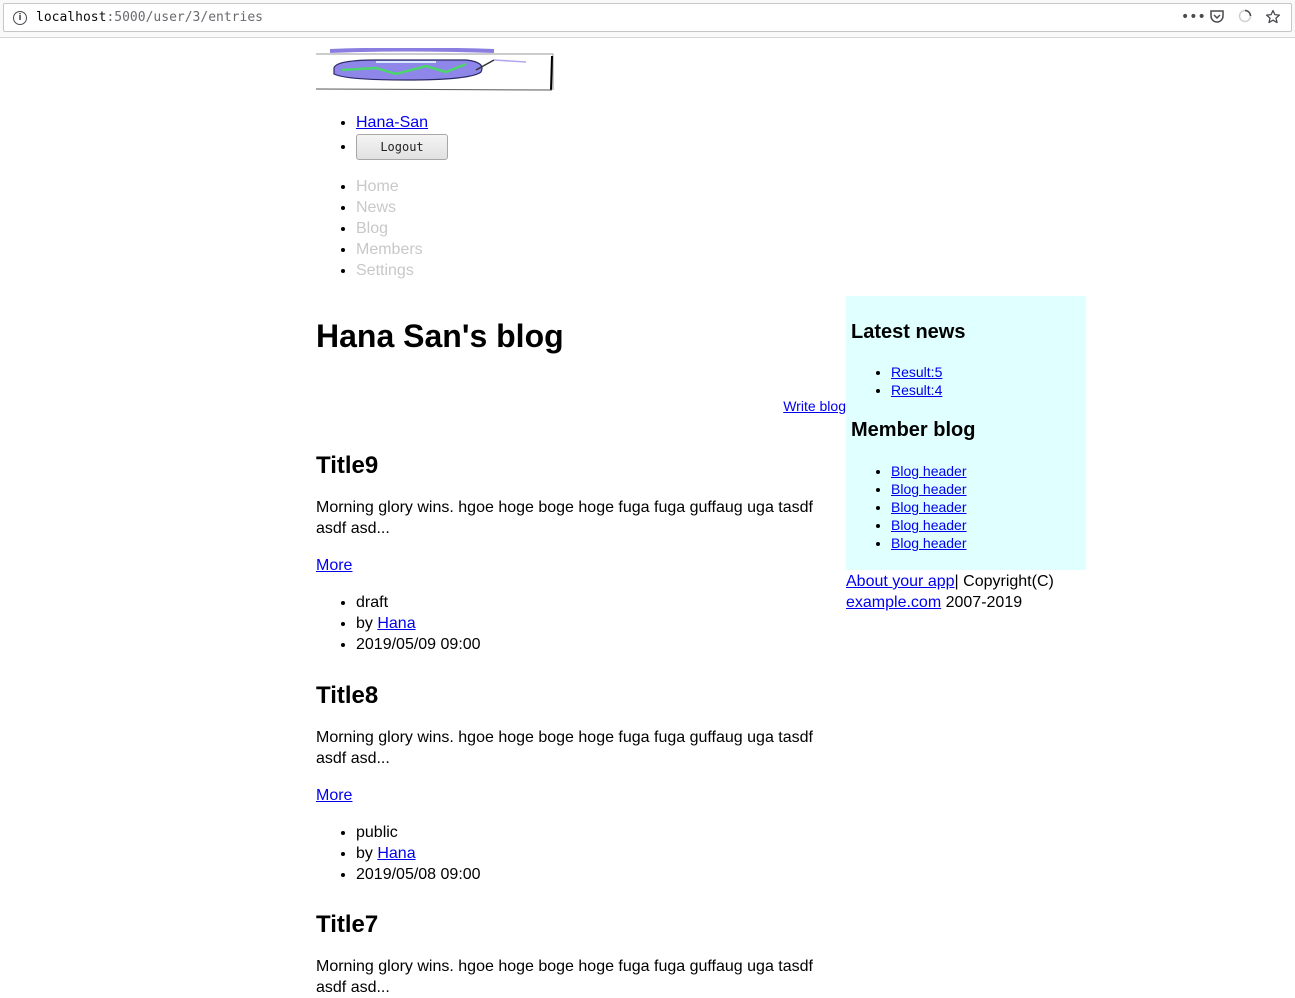  Describe the element at coordinates (601, 602) in the screenshot. I see `entry-status: draft` at that location.